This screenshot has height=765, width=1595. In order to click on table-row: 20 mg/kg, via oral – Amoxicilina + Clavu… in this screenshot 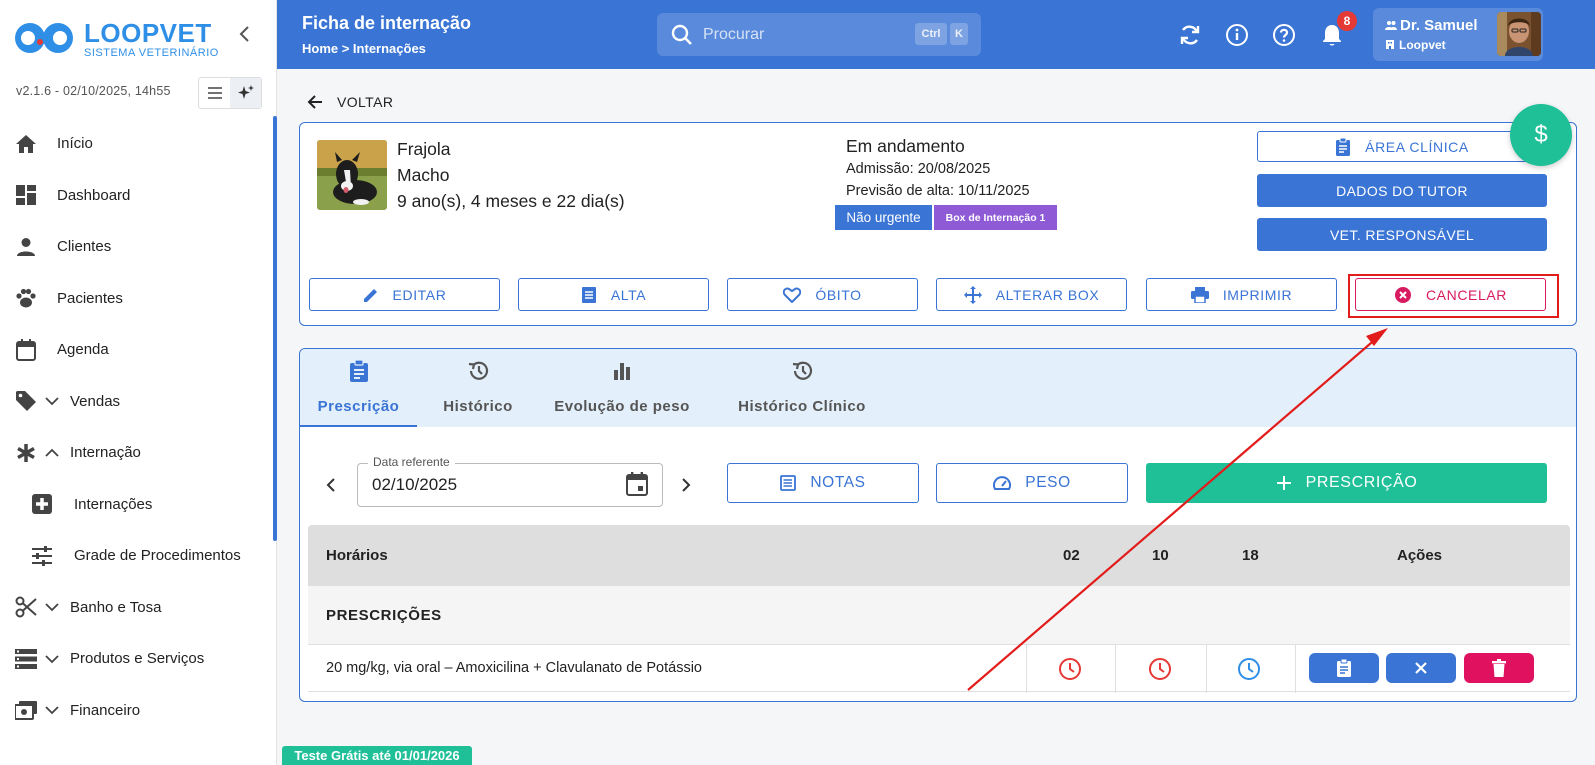, I will do `click(939, 668)`.